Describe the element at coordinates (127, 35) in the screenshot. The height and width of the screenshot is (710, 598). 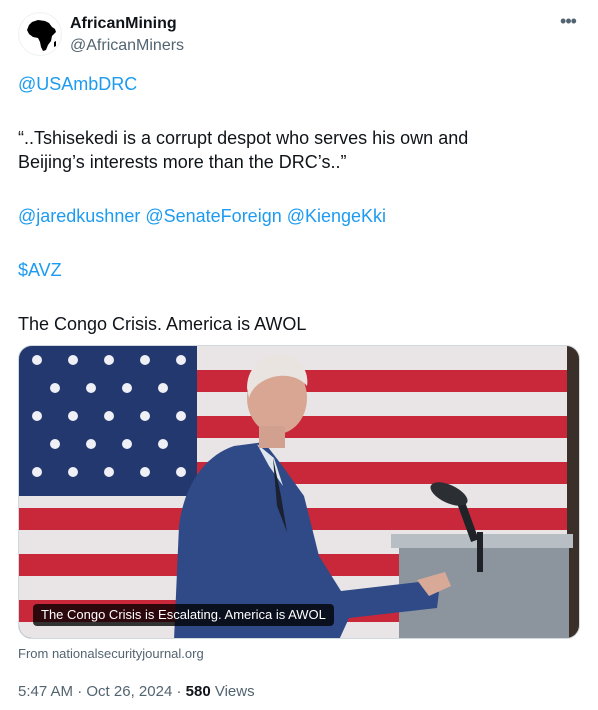
I see `account-names: AfricanMining @AfricanMiners` at that location.